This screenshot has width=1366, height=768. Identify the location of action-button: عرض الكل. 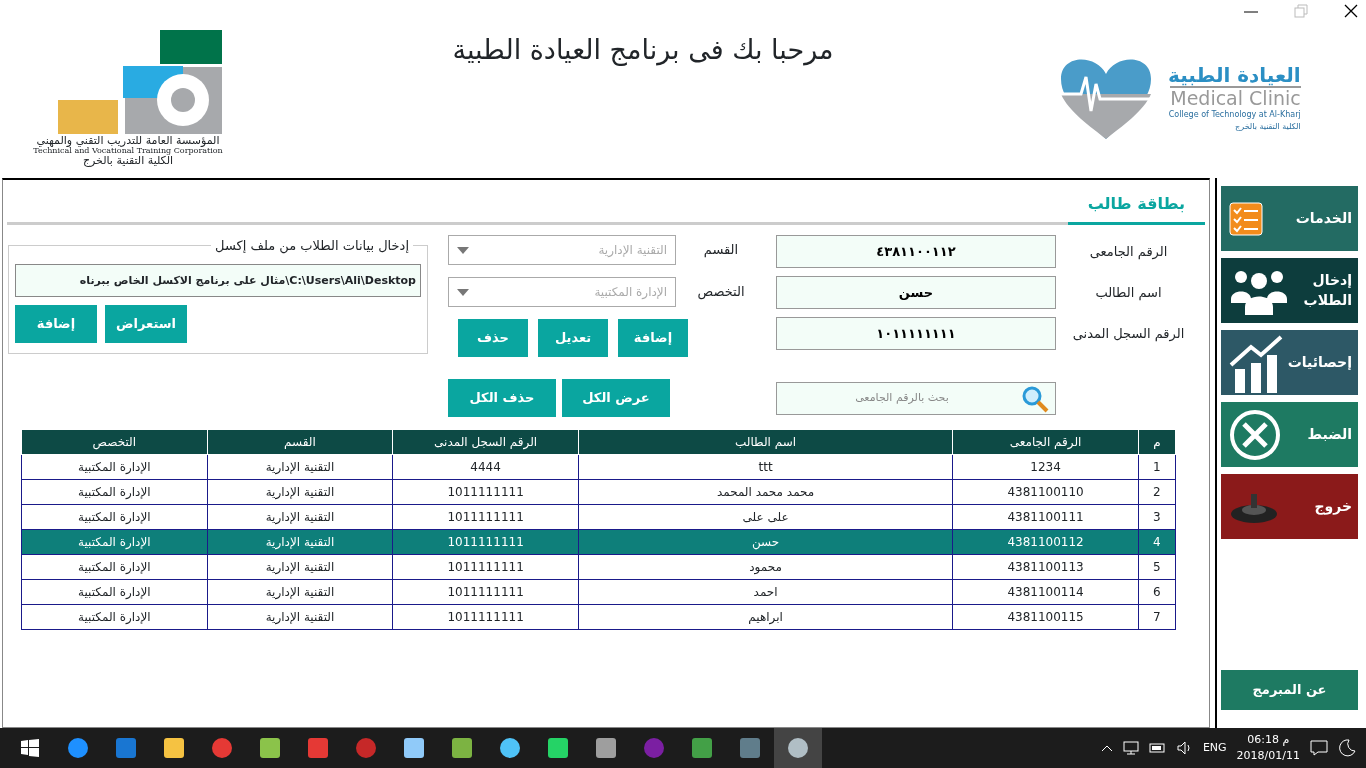
(616, 398).